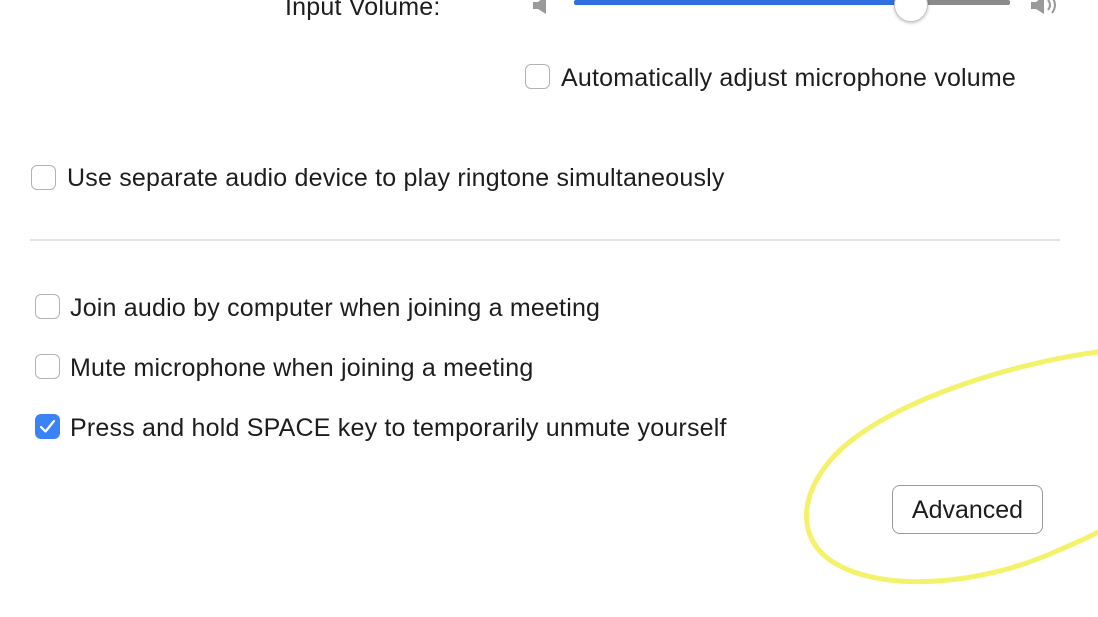 The image size is (1098, 617). I want to click on auto-adjust-label: Automatically adjust microphone volume, so click(789, 78).